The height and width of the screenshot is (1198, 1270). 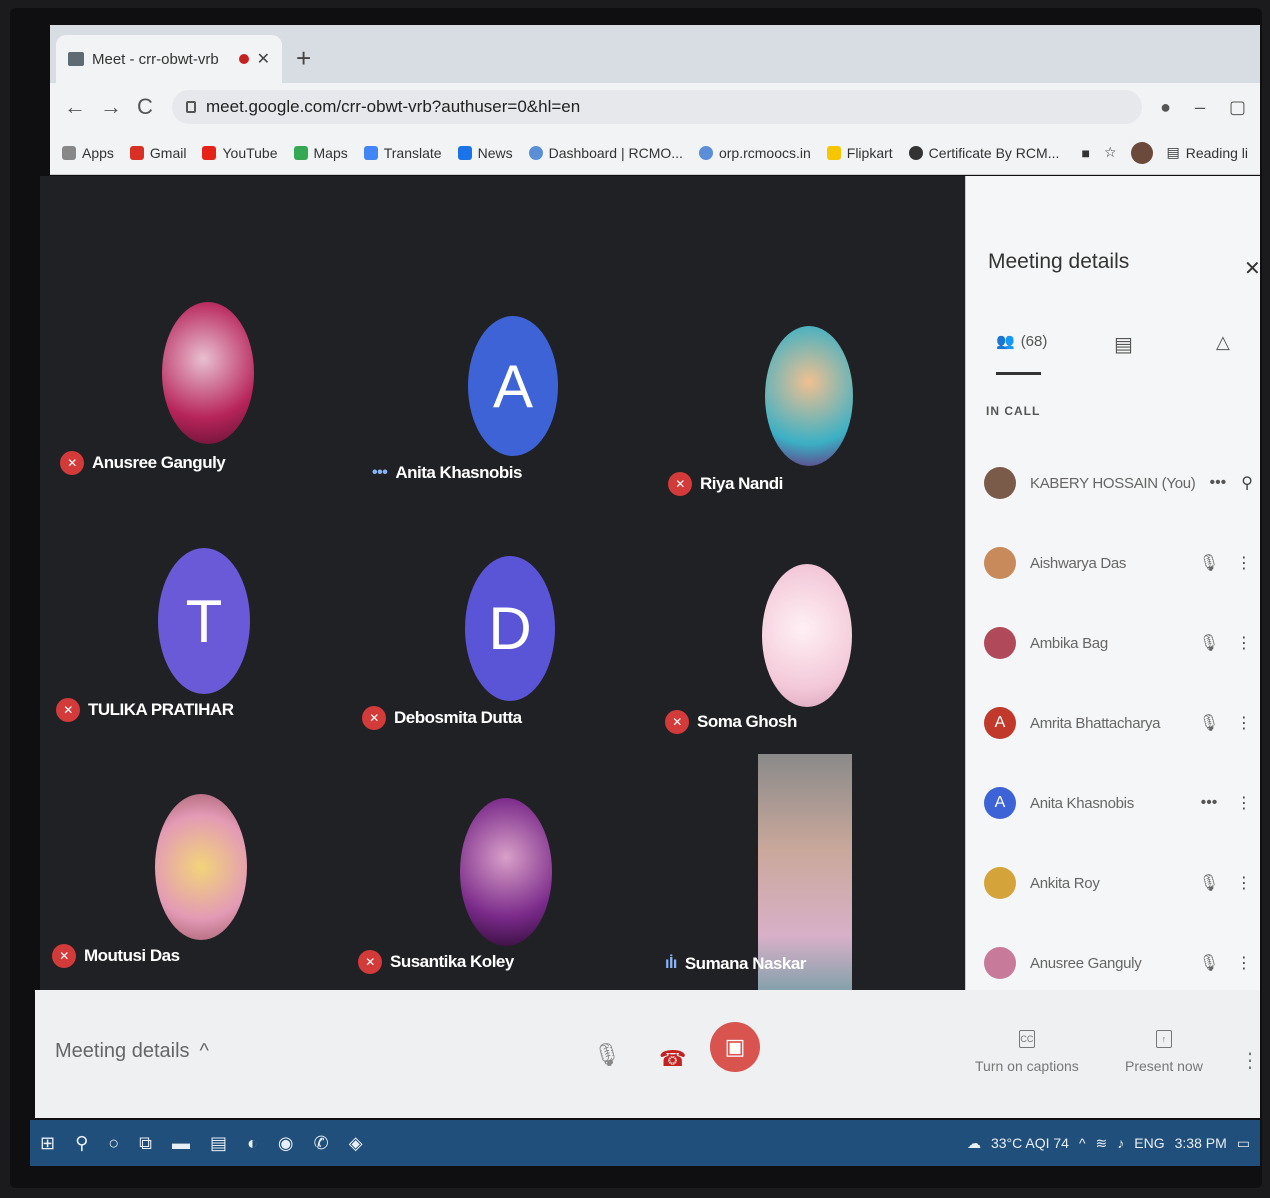 What do you see at coordinates (75, 107) in the screenshot?
I see `back-button: ←` at bounding box center [75, 107].